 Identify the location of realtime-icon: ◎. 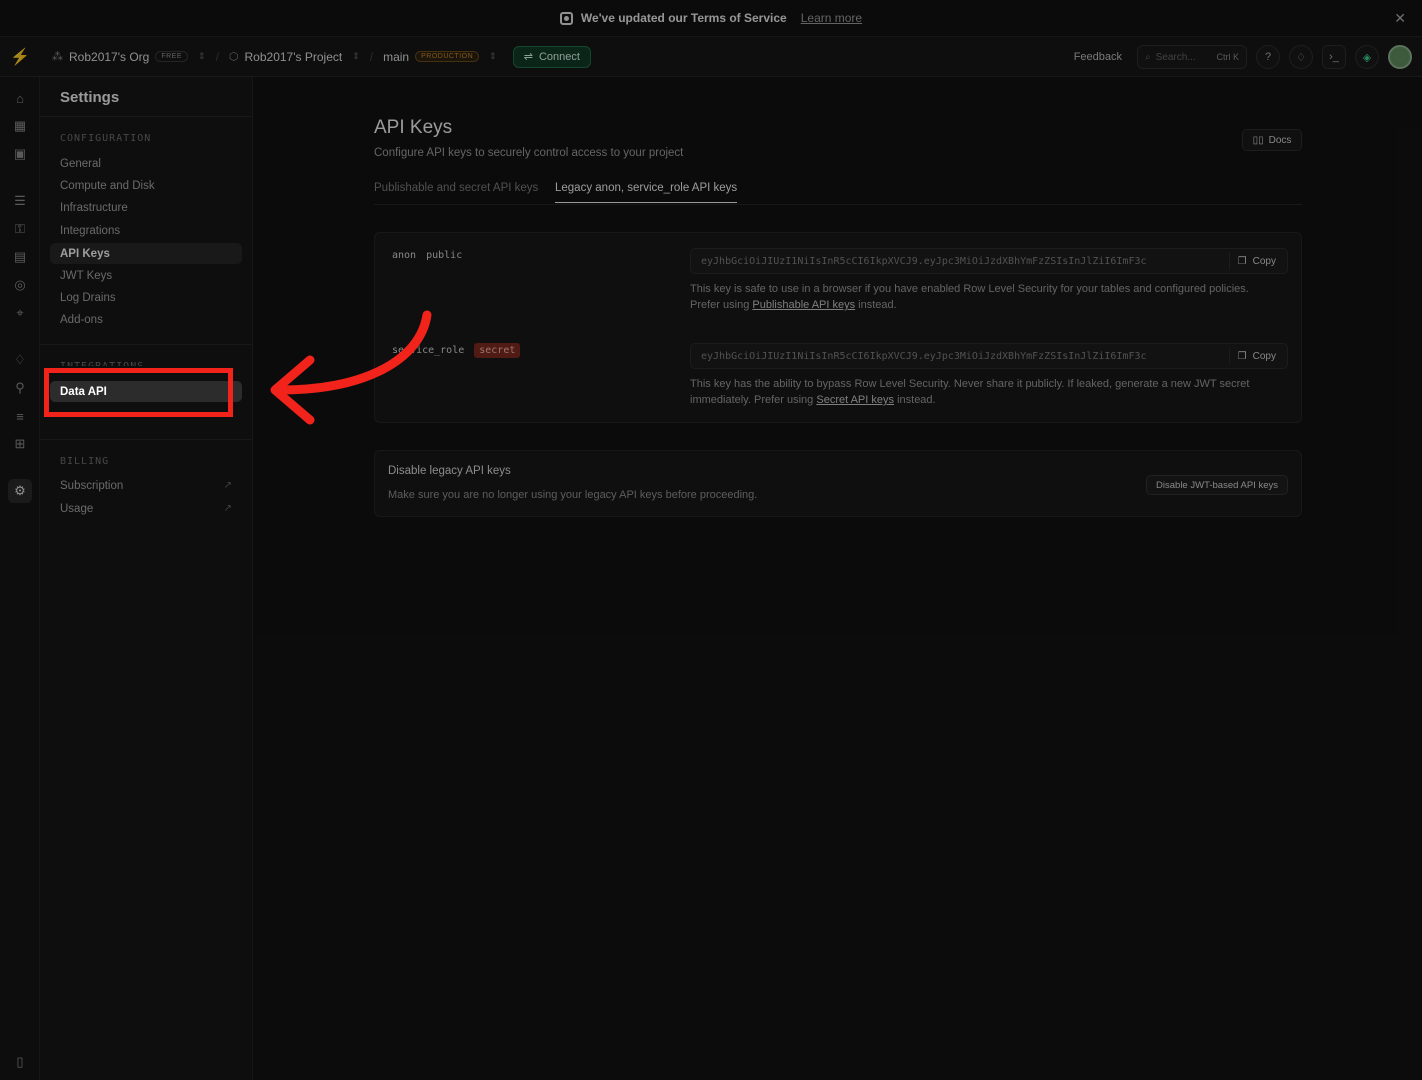
(20, 285).